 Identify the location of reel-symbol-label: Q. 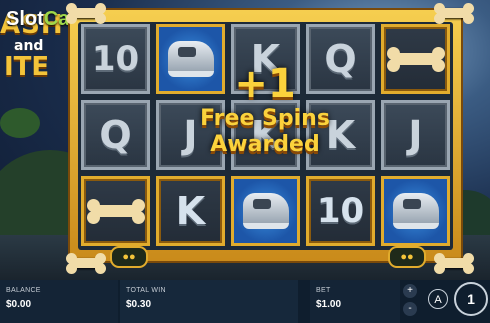
(115, 135).